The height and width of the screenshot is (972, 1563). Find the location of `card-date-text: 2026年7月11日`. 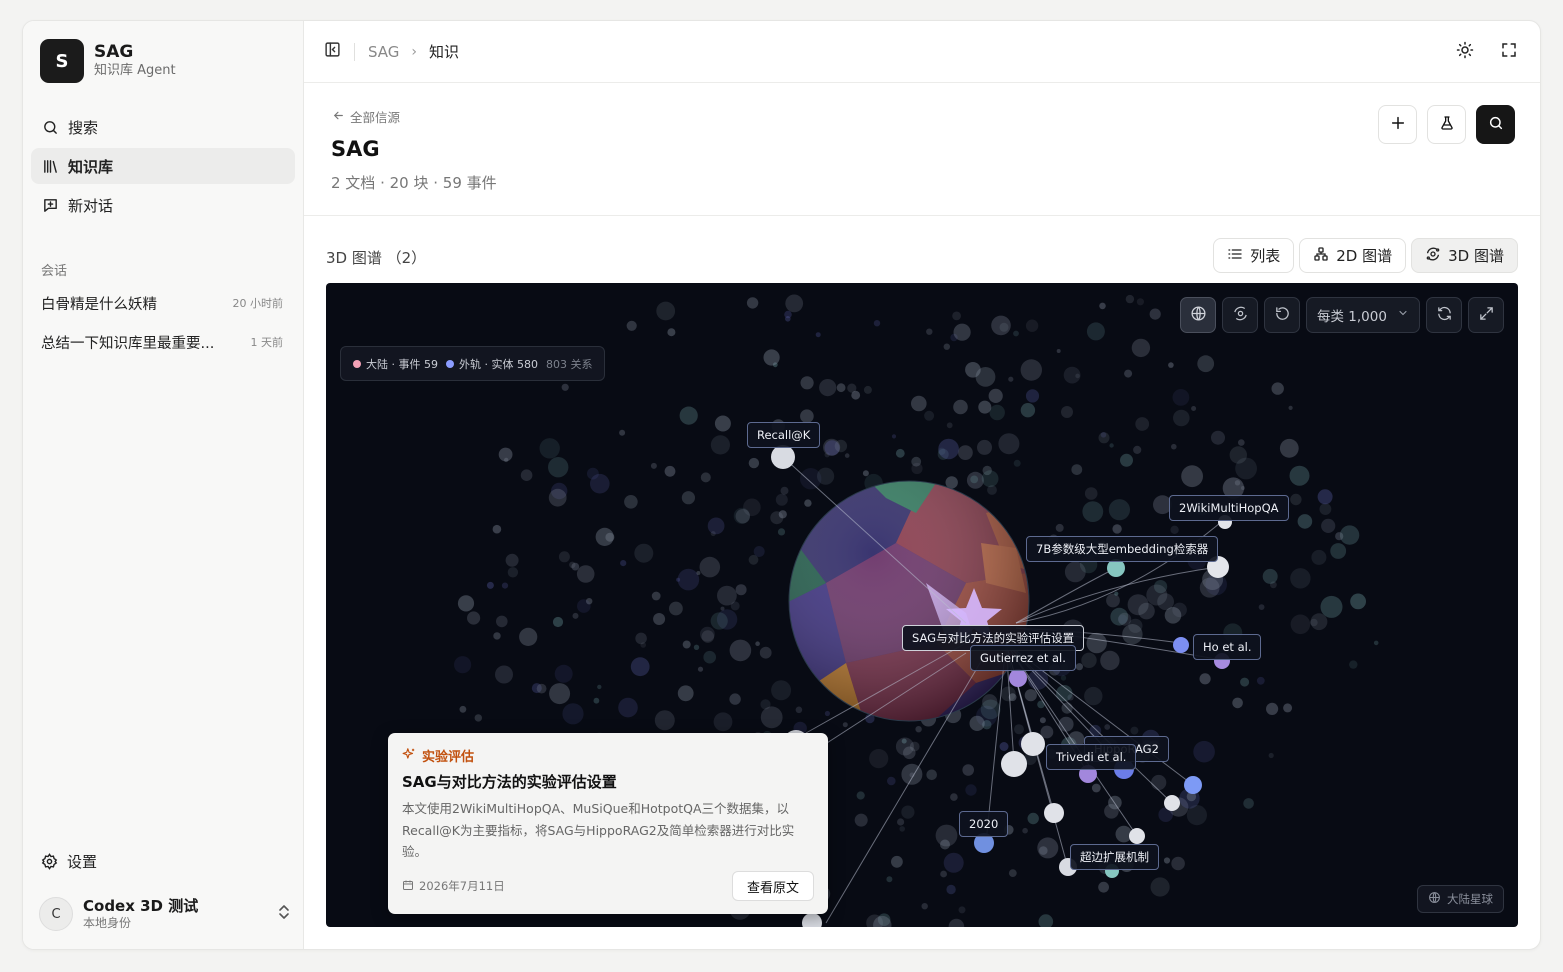

card-date-text: 2026年7月11日 is located at coordinates (462, 886).